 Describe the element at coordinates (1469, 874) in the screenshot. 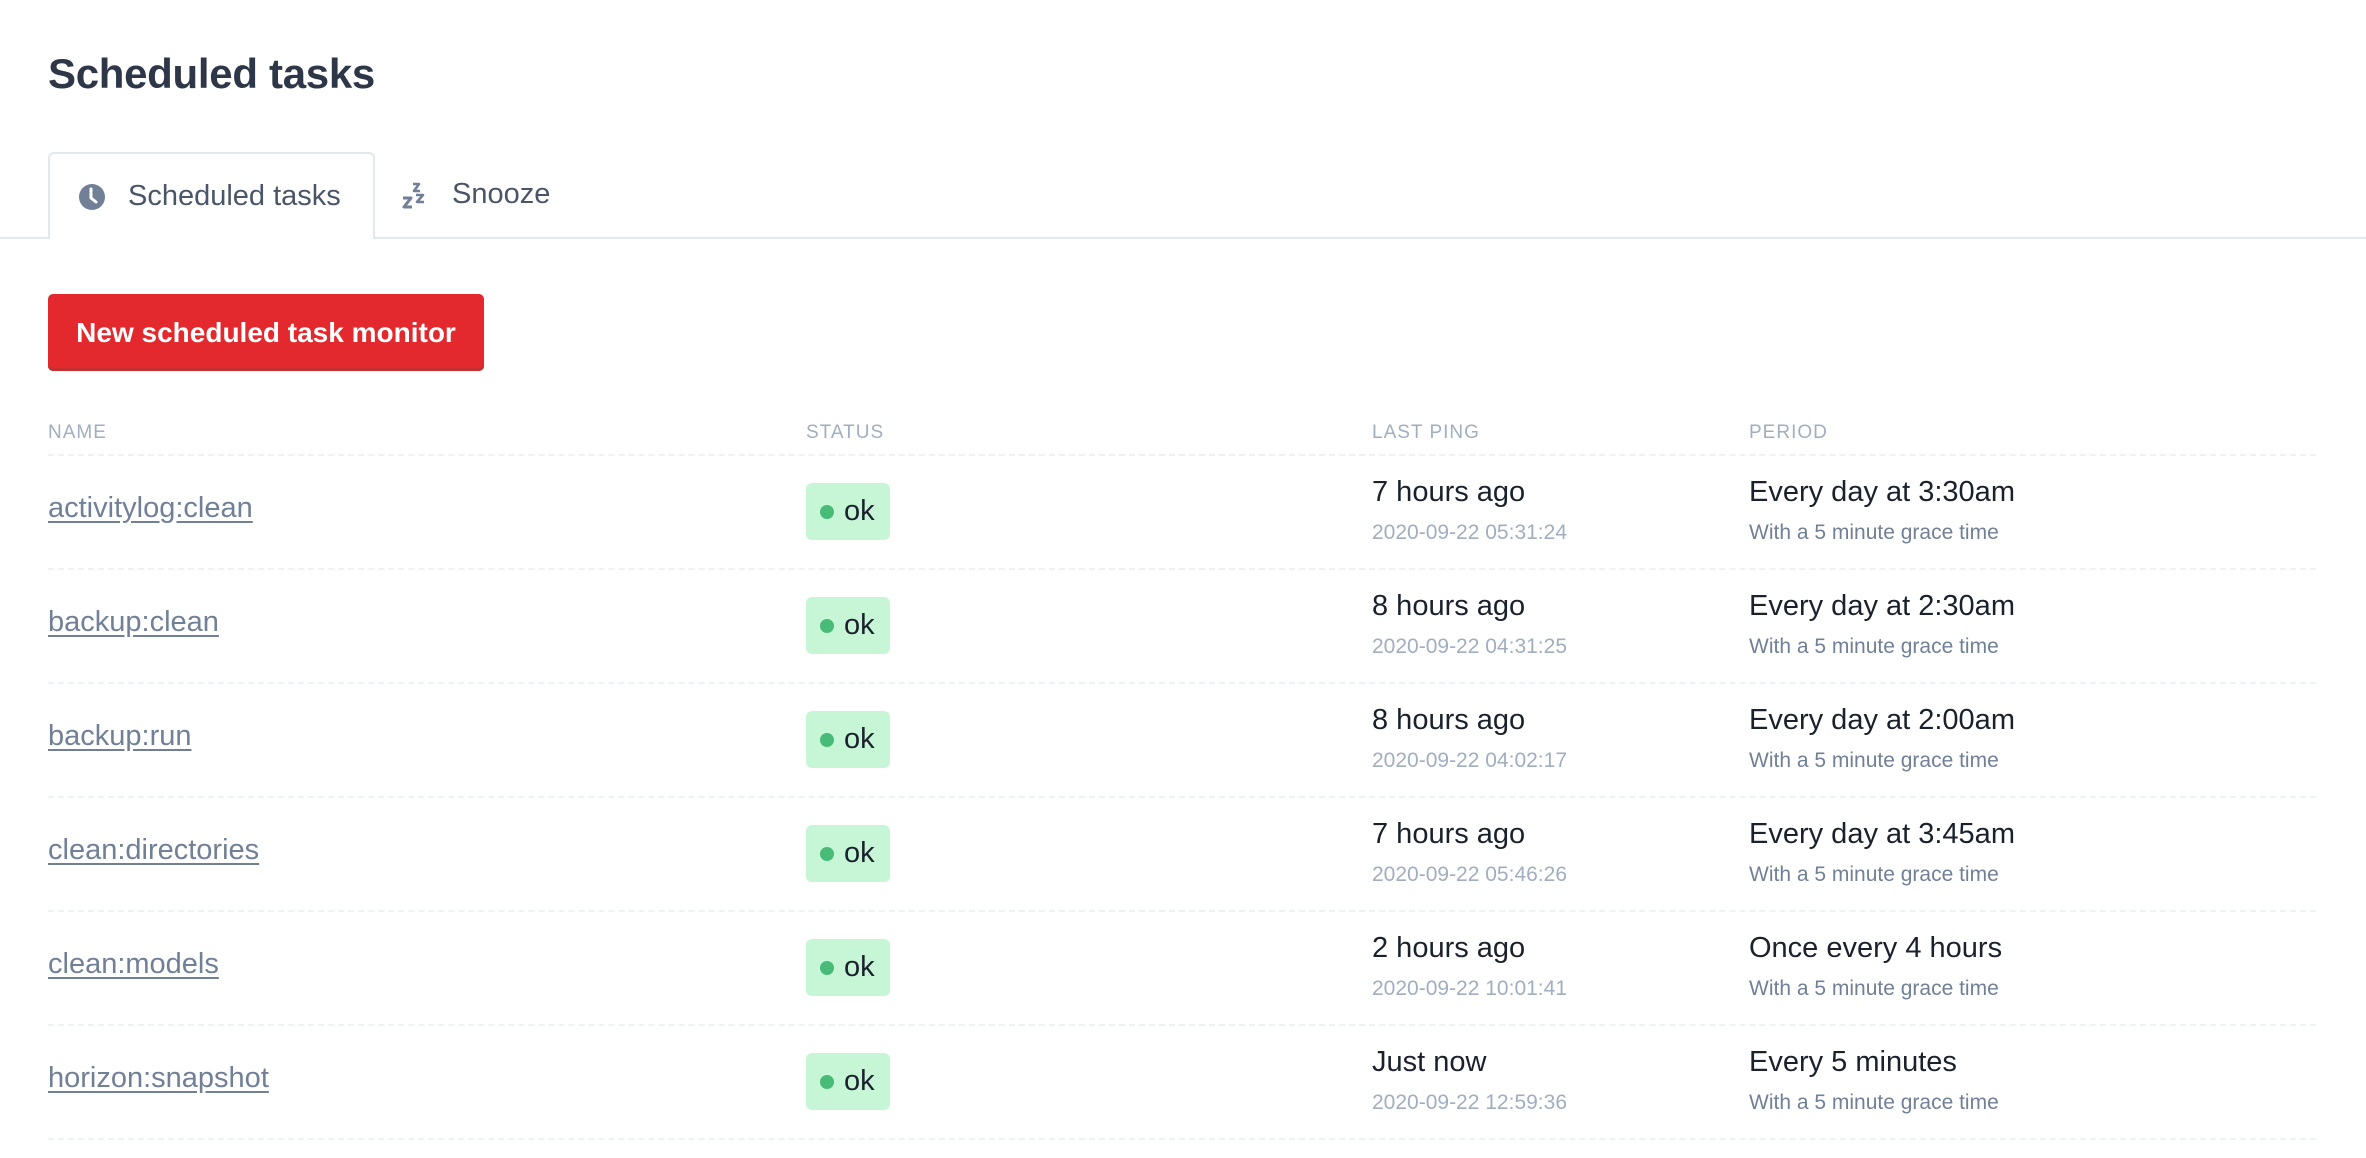

I see `last-ping-timestamp: 2020-09-22 05:46:26` at that location.